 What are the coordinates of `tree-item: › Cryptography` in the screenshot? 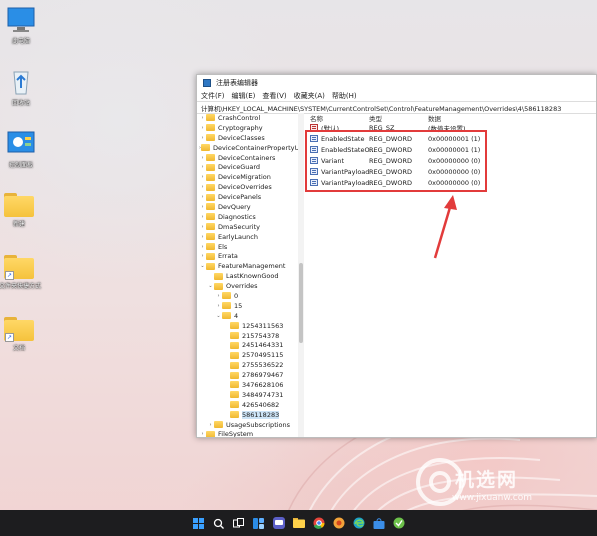 It's located at (247, 128).